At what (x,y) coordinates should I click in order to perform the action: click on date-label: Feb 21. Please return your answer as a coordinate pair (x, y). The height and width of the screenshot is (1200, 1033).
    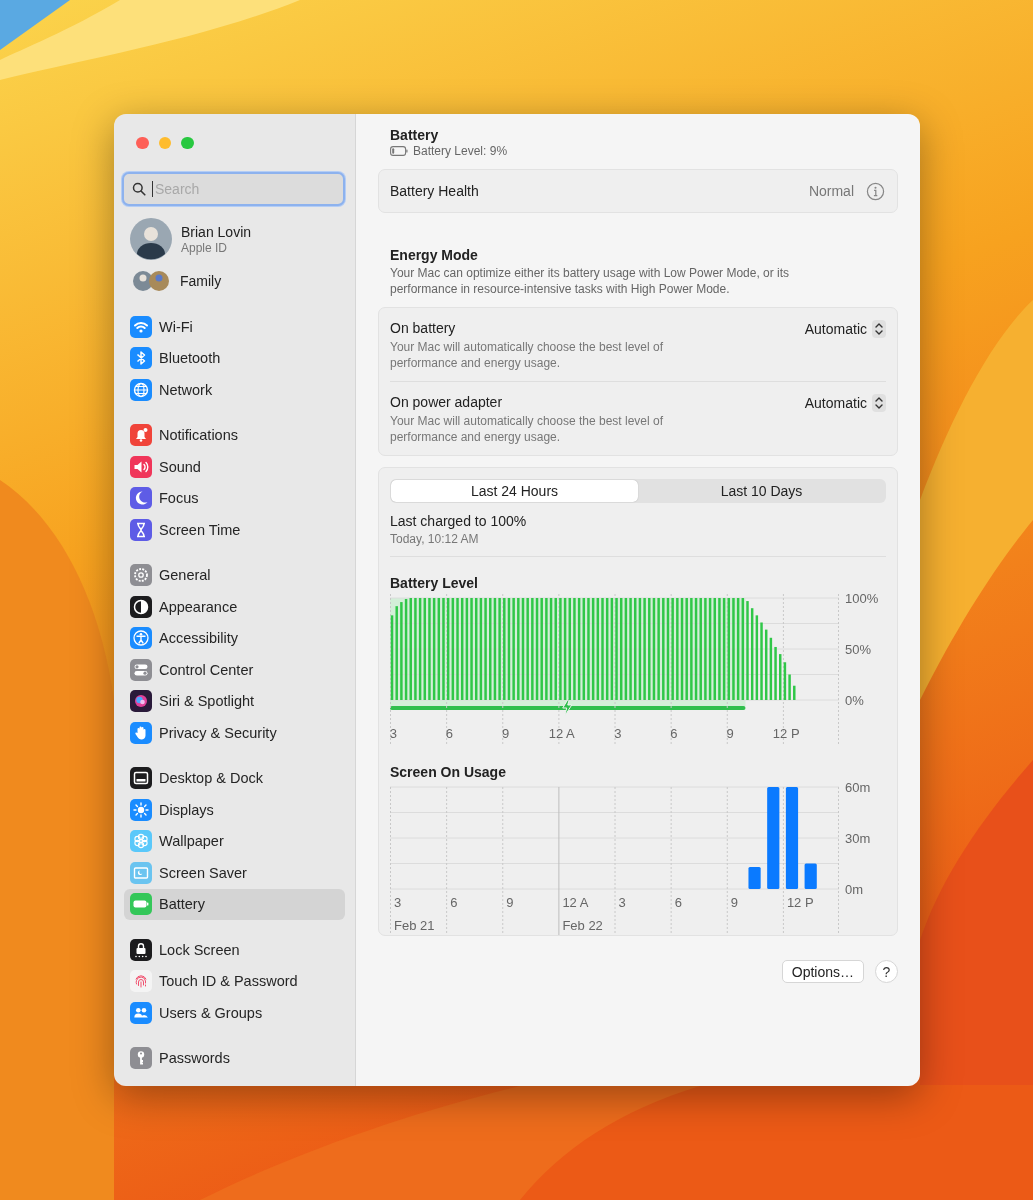
    Looking at the image, I should click on (414, 925).